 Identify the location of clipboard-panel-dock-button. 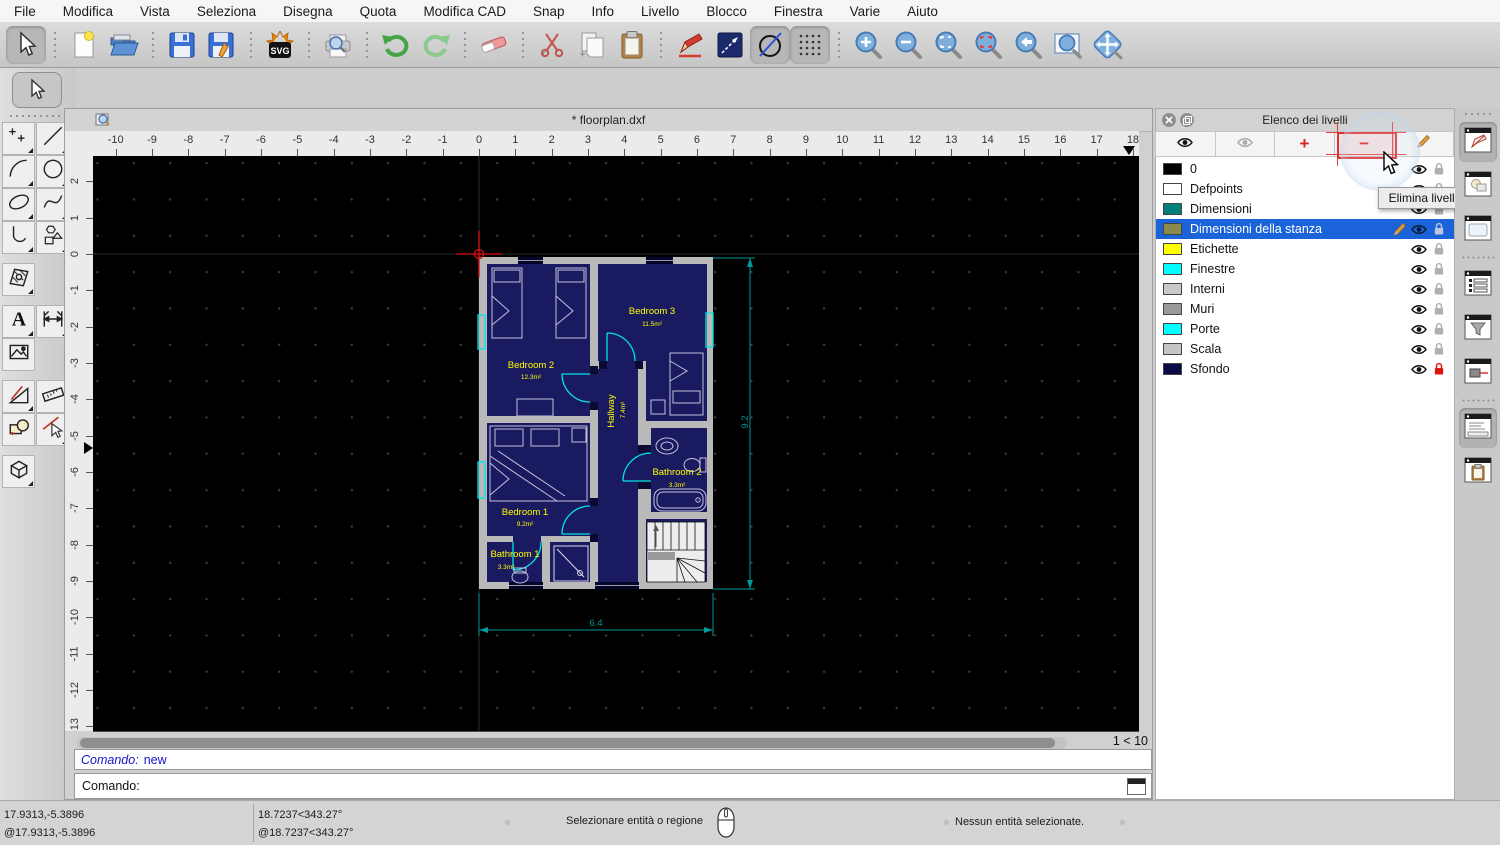
(1478, 472).